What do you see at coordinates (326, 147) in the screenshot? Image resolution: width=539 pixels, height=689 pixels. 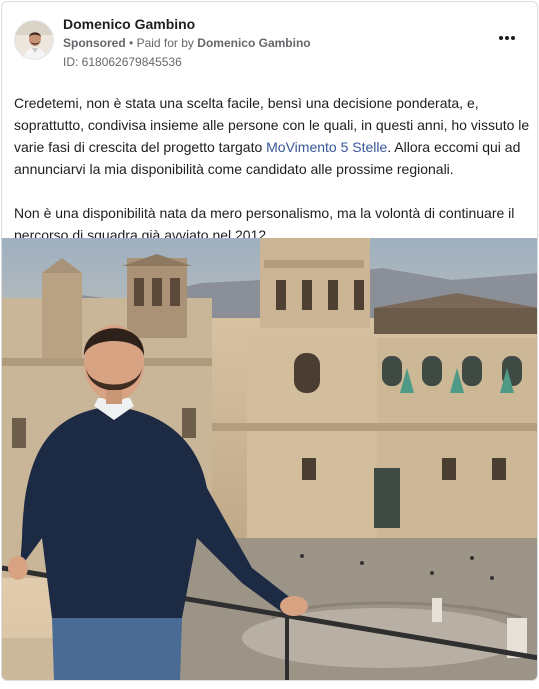 I see `movimento-link: MoVimento 5 Stelle` at bounding box center [326, 147].